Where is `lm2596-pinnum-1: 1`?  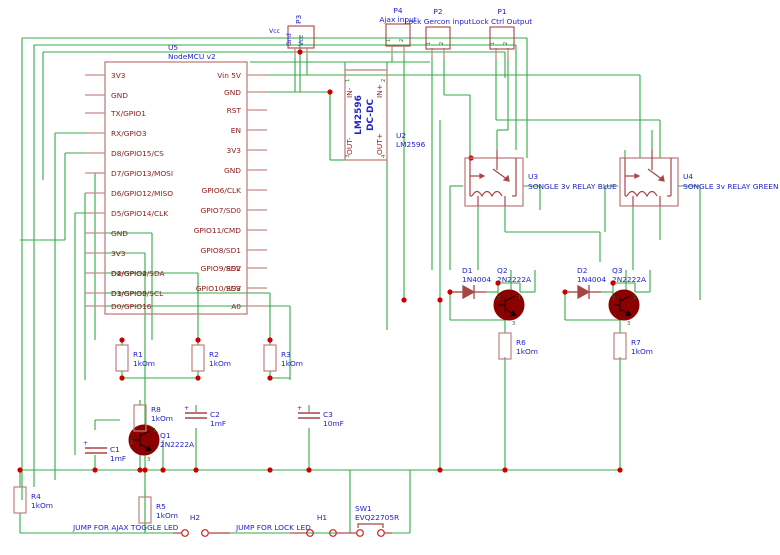
lm2596-pinnum-1: 1 is located at coordinates (348, 80).